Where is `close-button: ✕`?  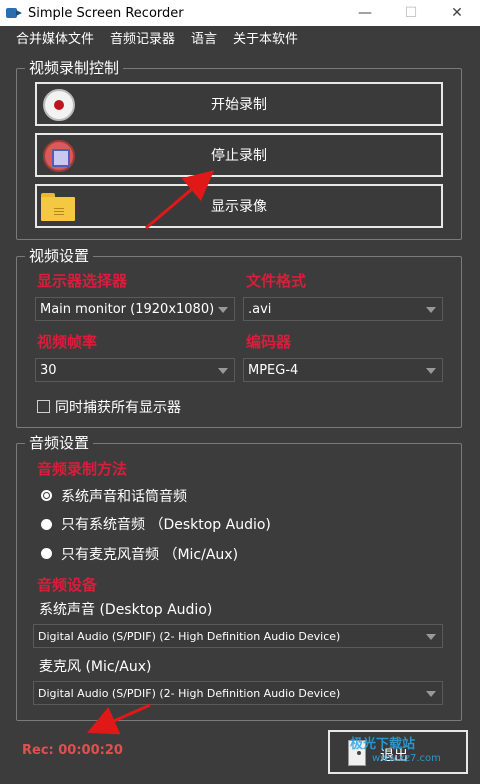 close-button: ✕ is located at coordinates (457, 13).